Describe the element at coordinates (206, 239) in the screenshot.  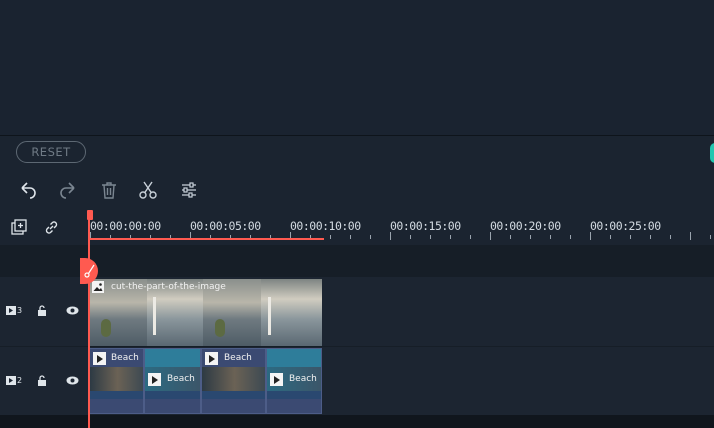
I see `playhead-range-bar` at that location.